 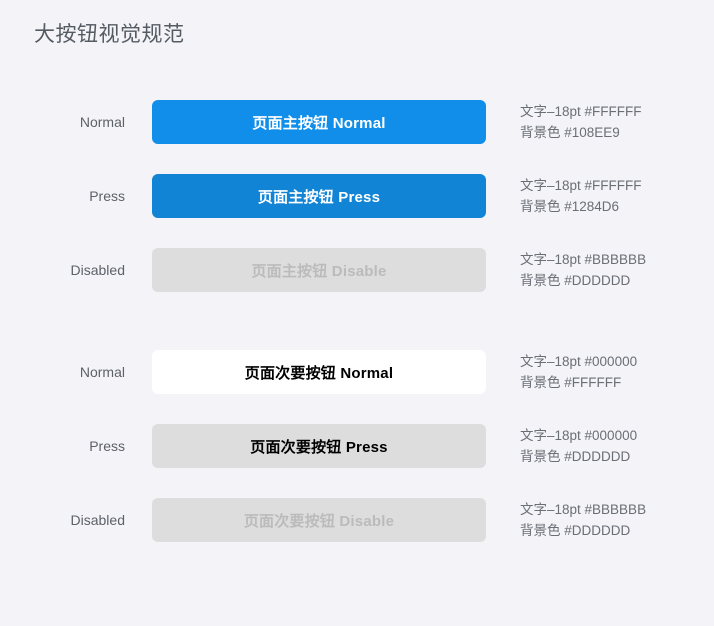 What do you see at coordinates (571, 382) in the screenshot?
I see `background-spec: 背景色 #FFFFFF` at bounding box center [571, 382].